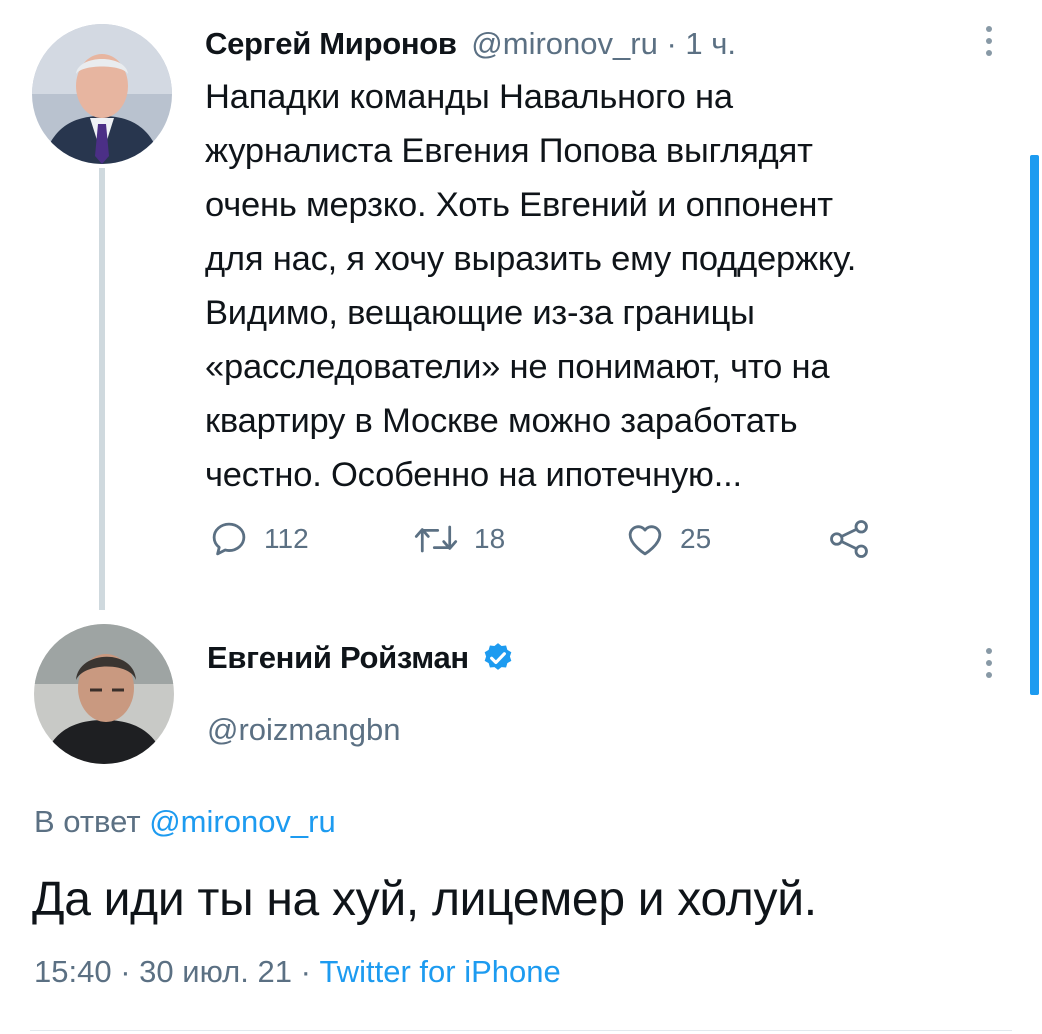 The width and height of the screenshot is (1042, 1034). I want to click on author-handle: @roizmangbn, so click(303, 730).